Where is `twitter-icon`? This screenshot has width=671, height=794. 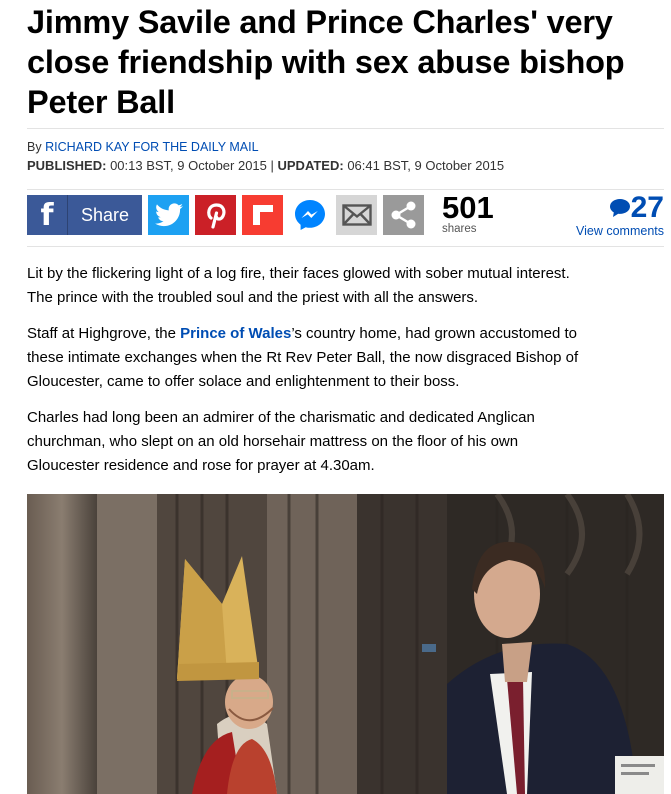
twitter-icon is located at coordinates (168, 215).